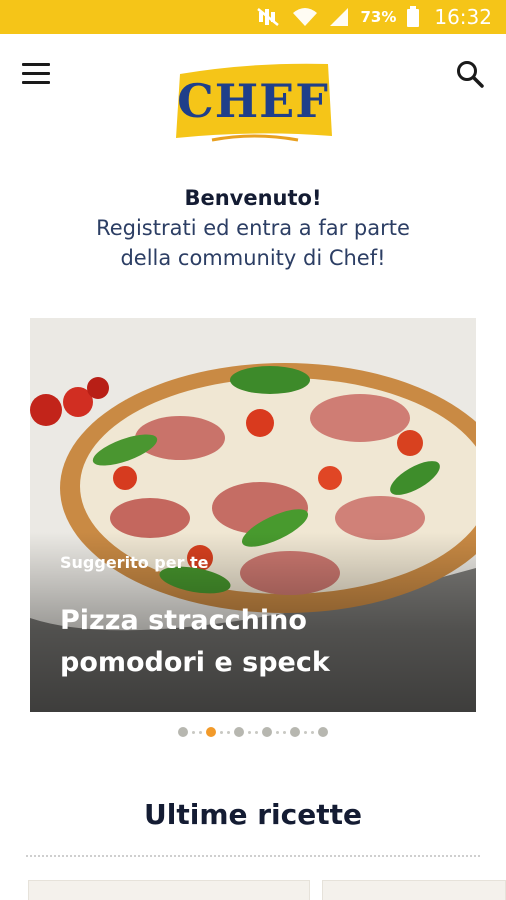  What do you see at coordinates (413, 17) in the screenshot?
I see `battery-icon` at bounding box center [413, 17].